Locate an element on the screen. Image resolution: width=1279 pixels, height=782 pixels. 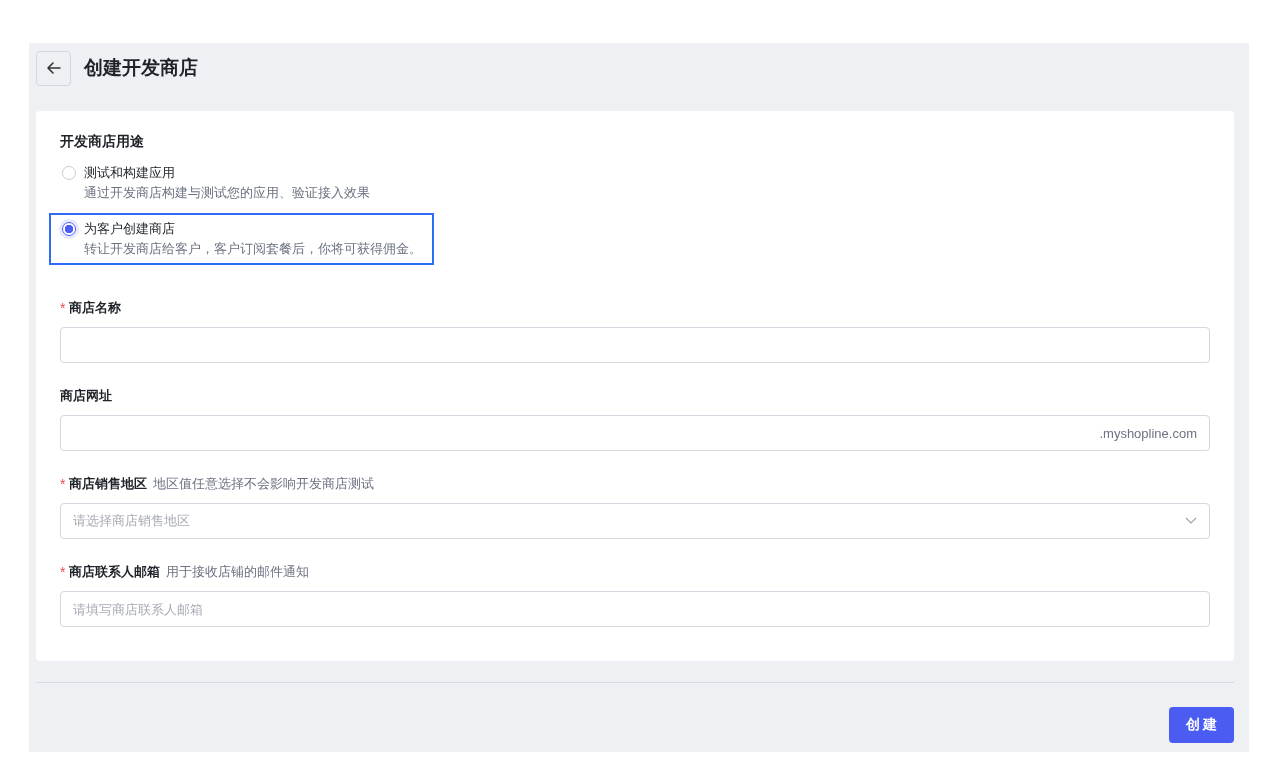
field-label: 商店销售地区 is located at coordinates (108, 484).